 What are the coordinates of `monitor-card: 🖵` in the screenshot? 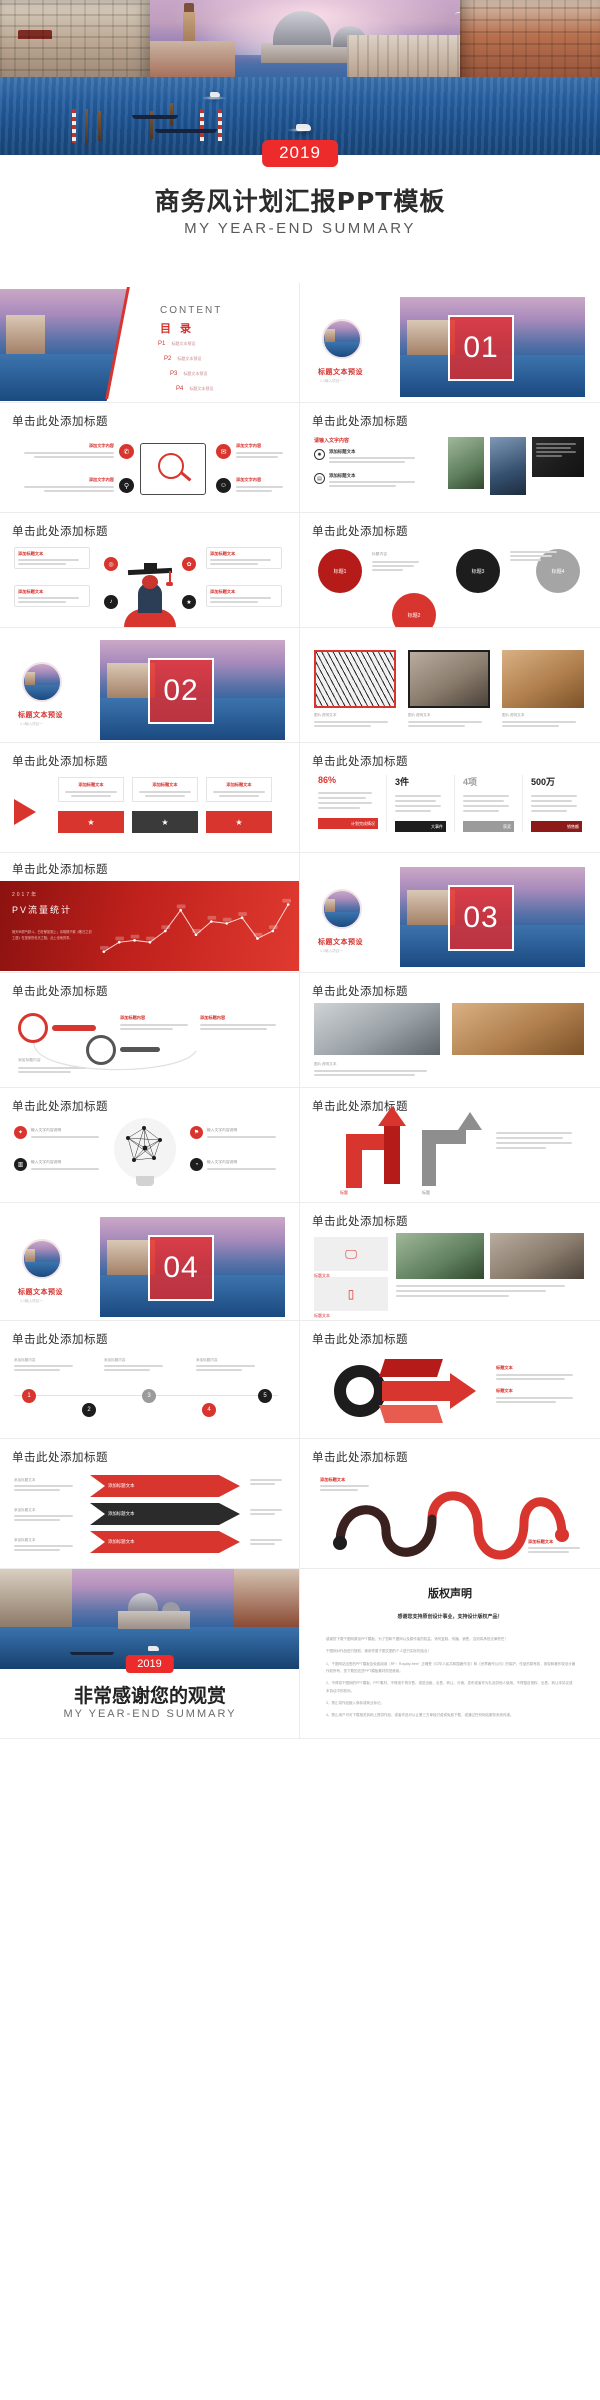 It's located at (351, 1254).